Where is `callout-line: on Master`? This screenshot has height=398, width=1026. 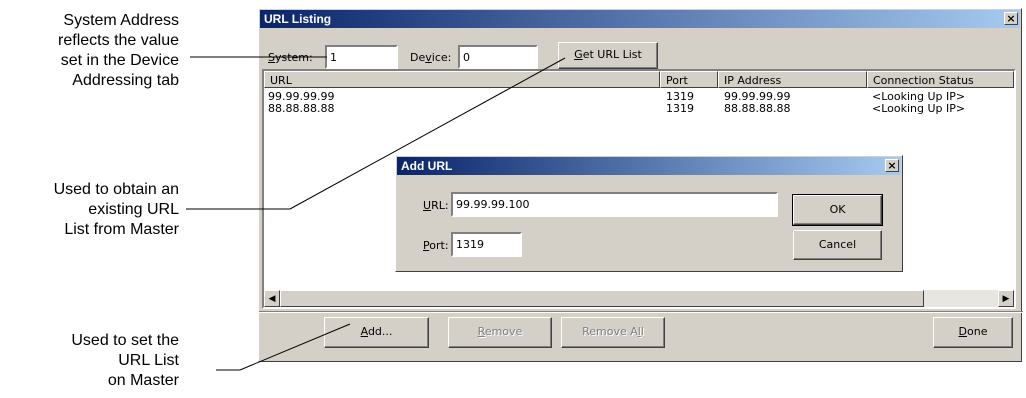
callout-line: on Master is located at coordinates (143, 380).